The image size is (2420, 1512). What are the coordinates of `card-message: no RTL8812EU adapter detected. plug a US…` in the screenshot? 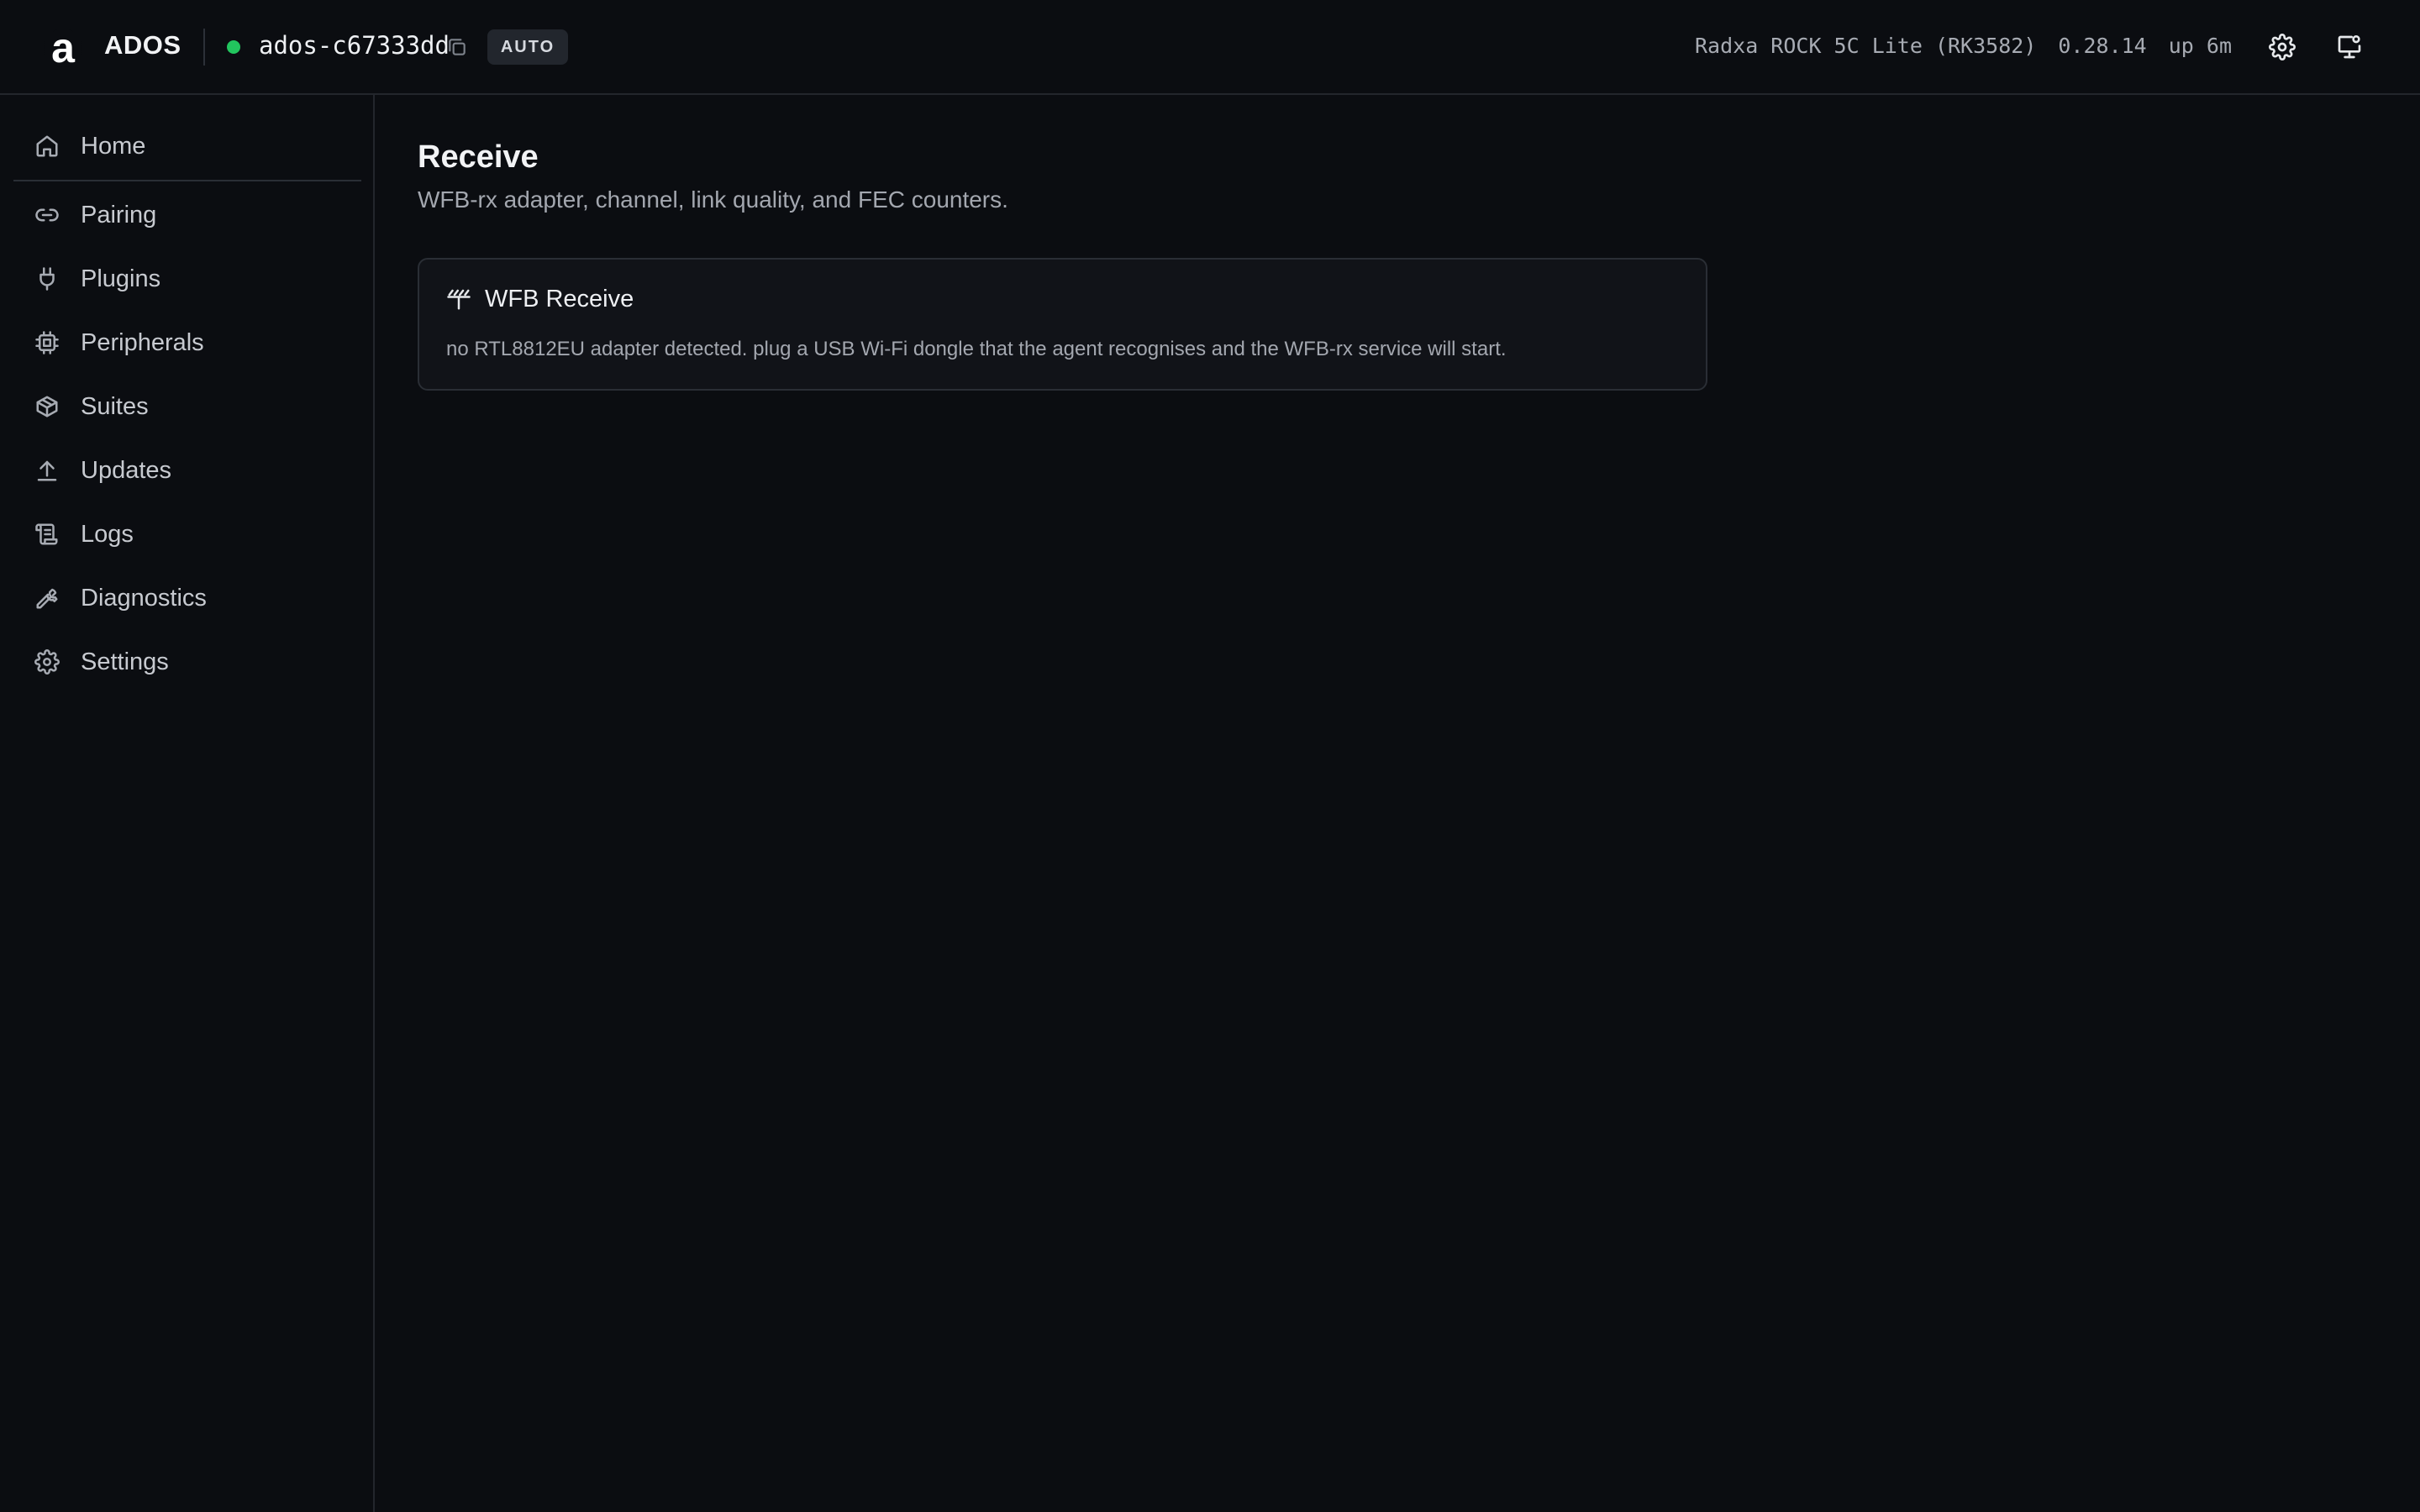 It's located at (976, 349).